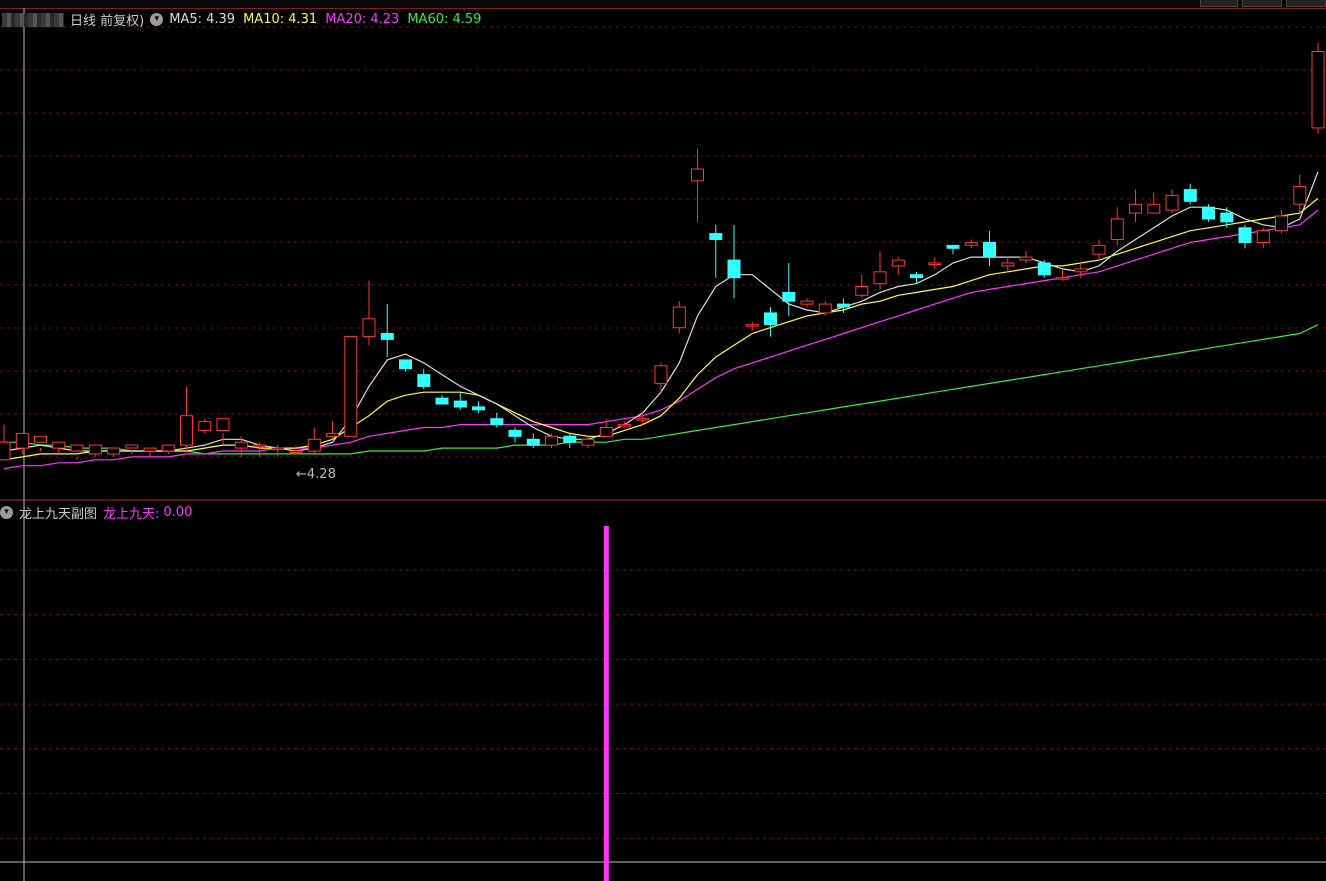 The height and width of the screenshot is (881, 1326). Describe the element at coordinates (316, 474) in the screenshot. I see `low-price-marker: ←4.28` at that location.